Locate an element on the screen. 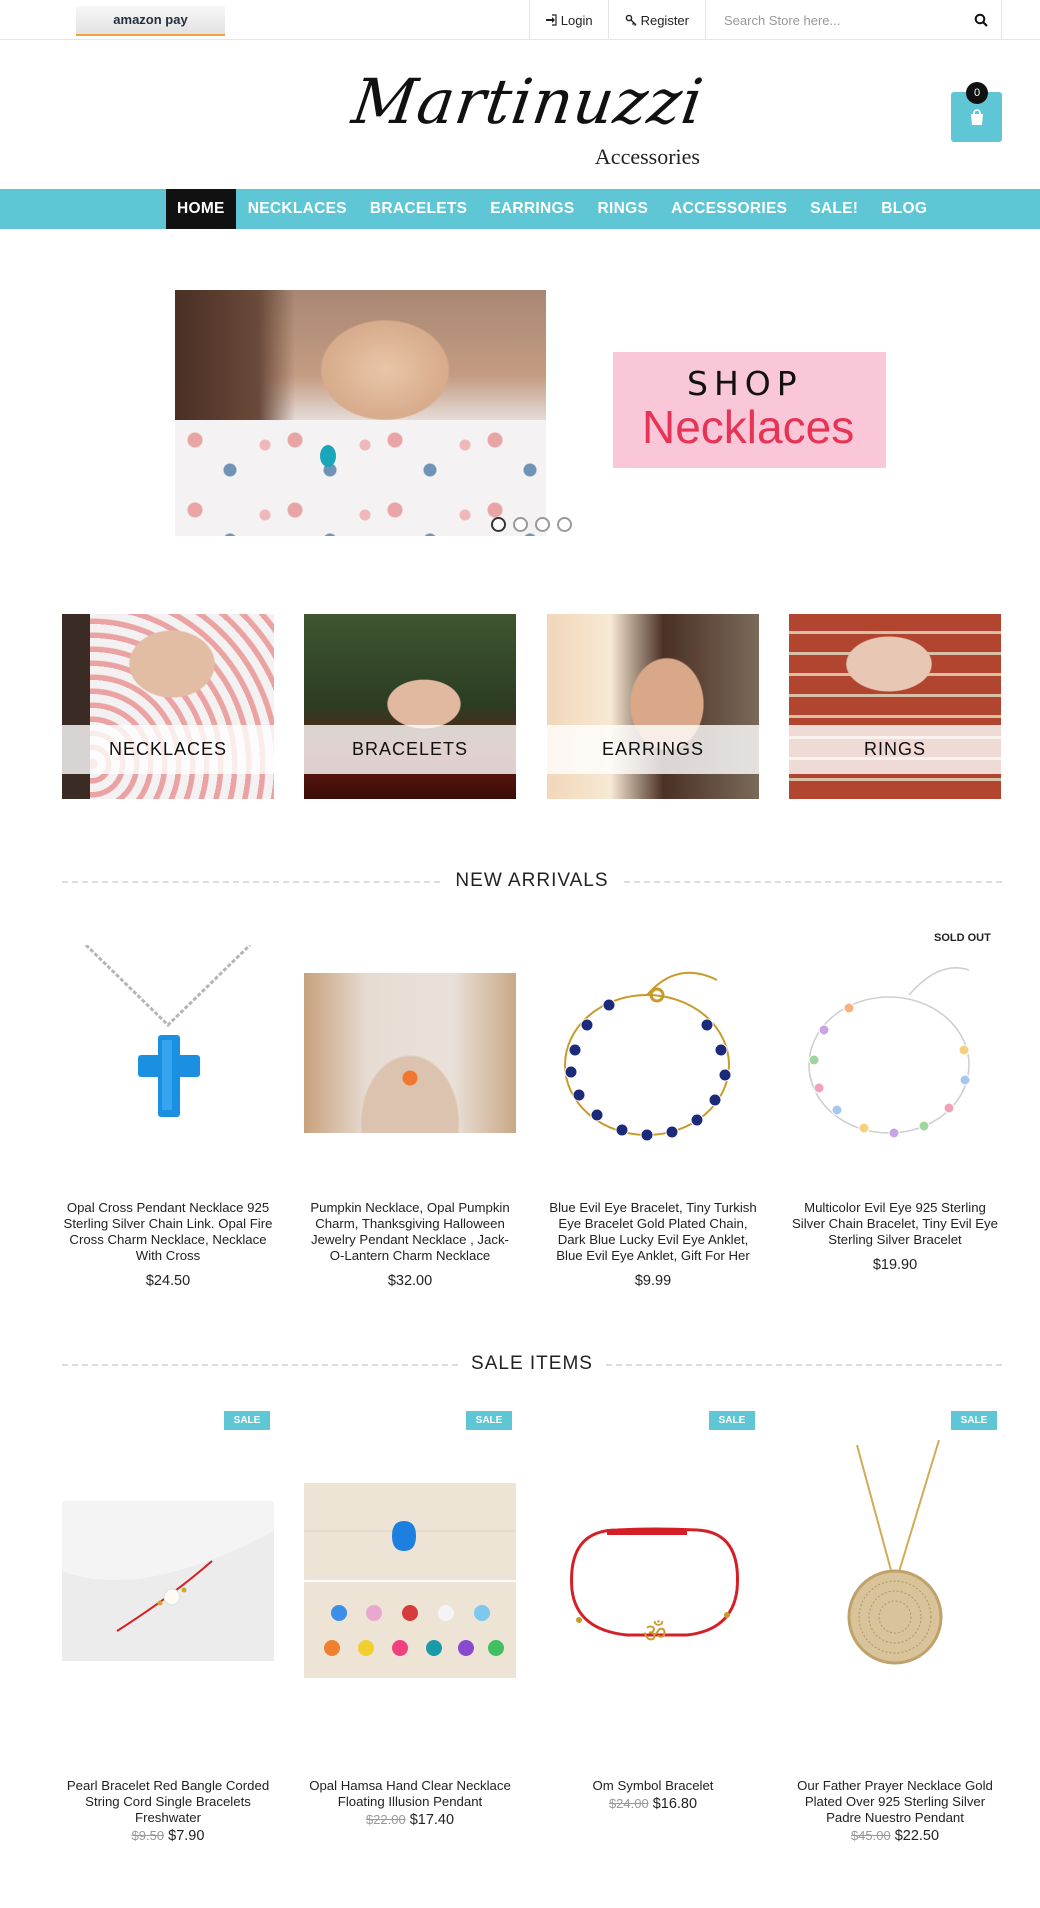 Image resolution: width=1040 pixels, height=1908 pixels. old-price: $22.00 is located at coordinates (385, 1819).